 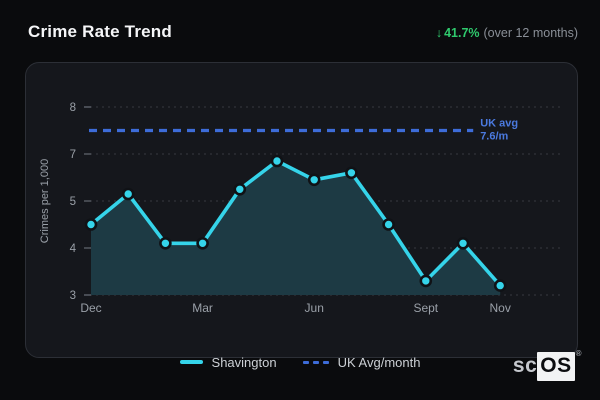 What do you see at coordinates (244, 362) in the screenshot?
I see `legend-label: Shavington` at bounding box center [244, 362].